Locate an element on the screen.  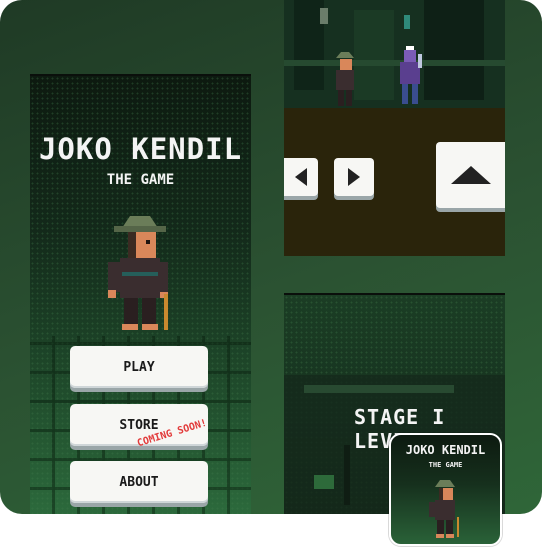
hero-sprite is located at coordinates (345, 79).